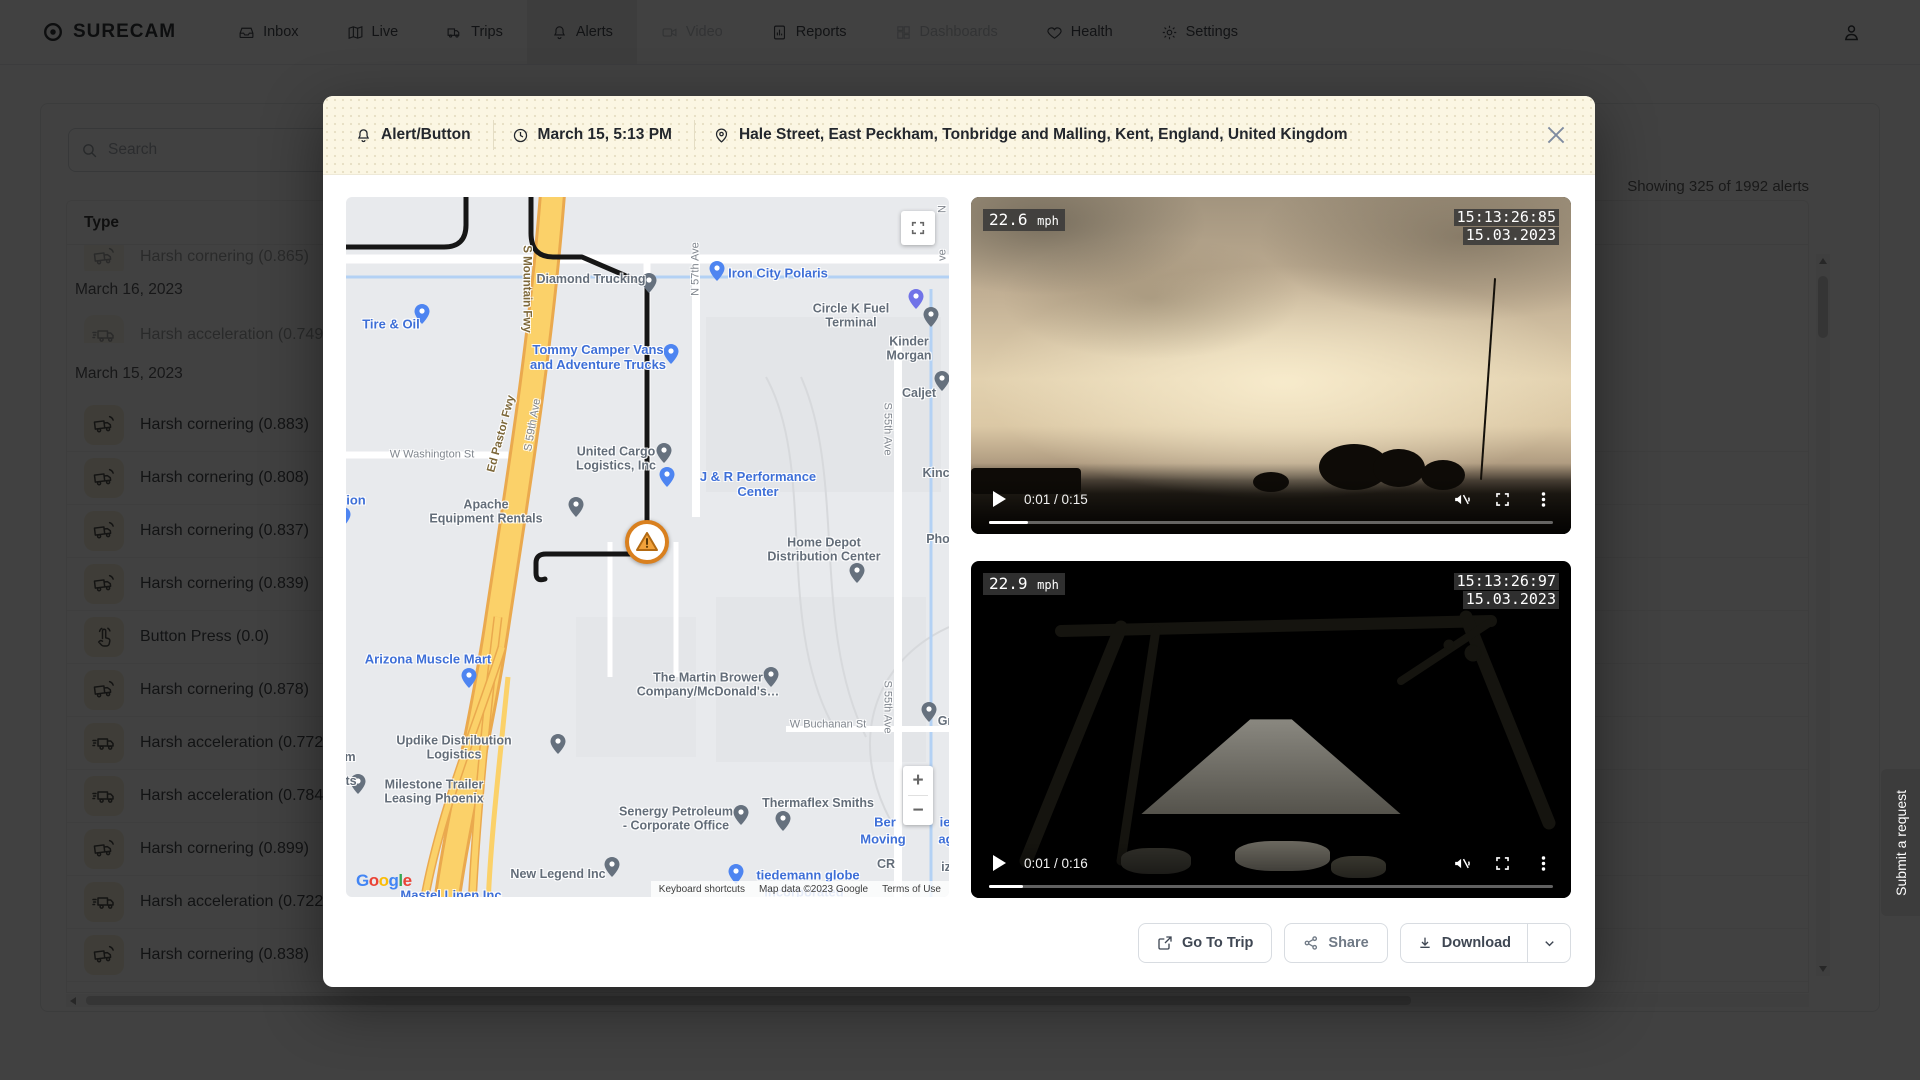 Image resolution: width=1920 pixels, height=1080 pixels. I want to click on close-button, so click(1556, 135).